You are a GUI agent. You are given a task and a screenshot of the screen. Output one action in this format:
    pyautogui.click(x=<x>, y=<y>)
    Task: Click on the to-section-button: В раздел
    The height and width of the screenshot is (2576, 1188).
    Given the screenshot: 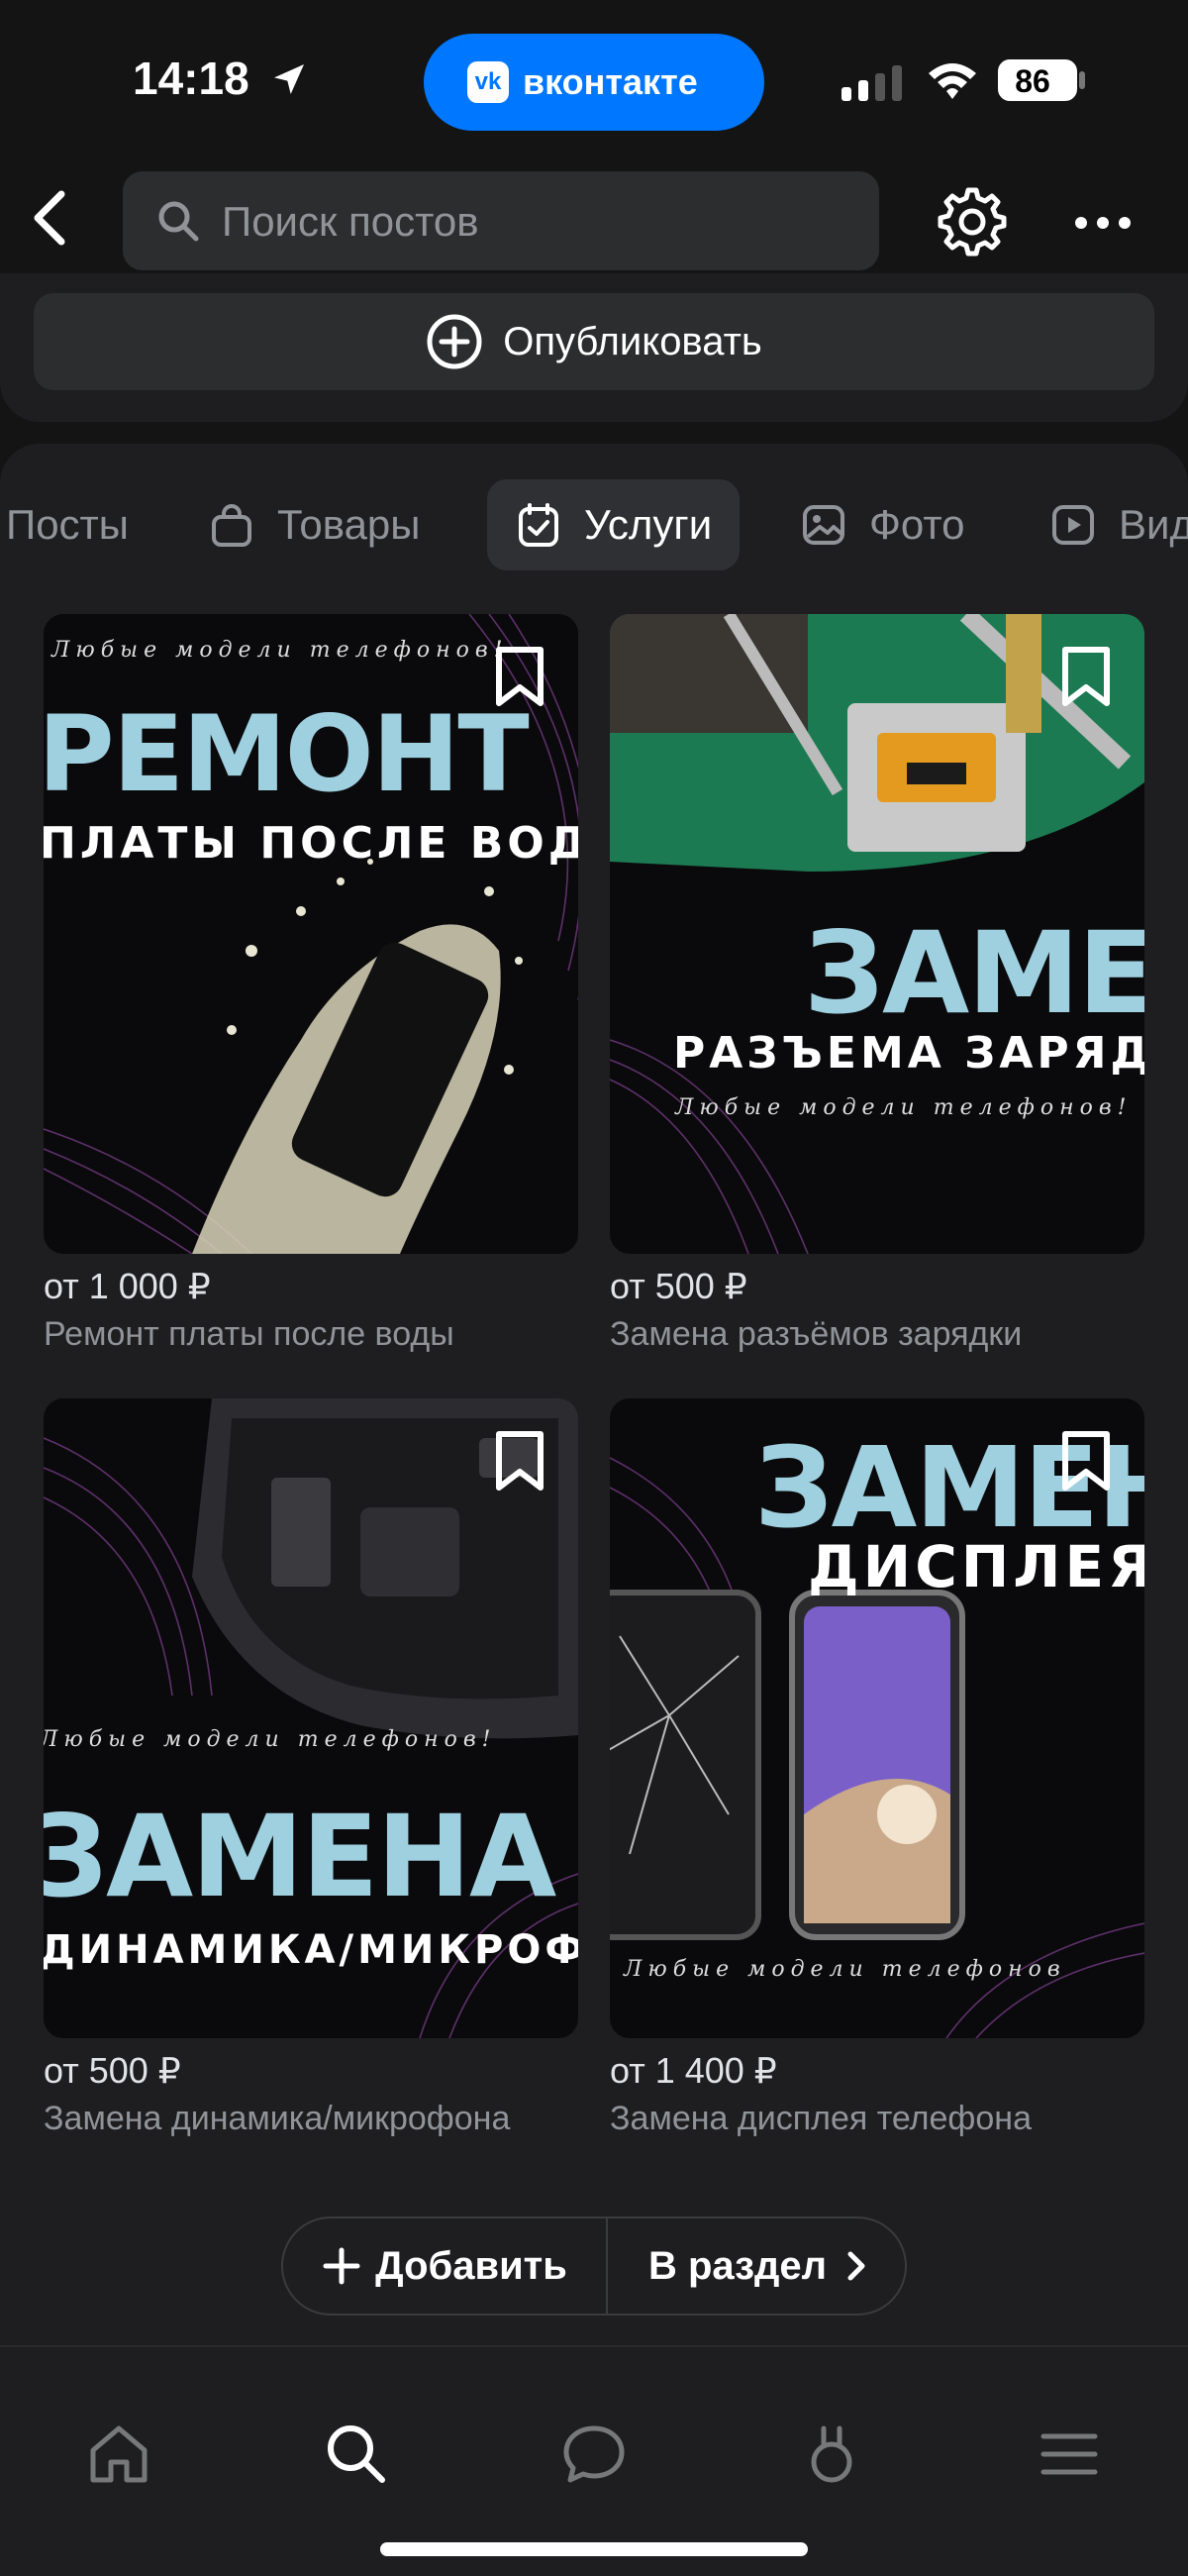 What is the action you would take?
    pyautogui.click(x=758, y=2266)
    